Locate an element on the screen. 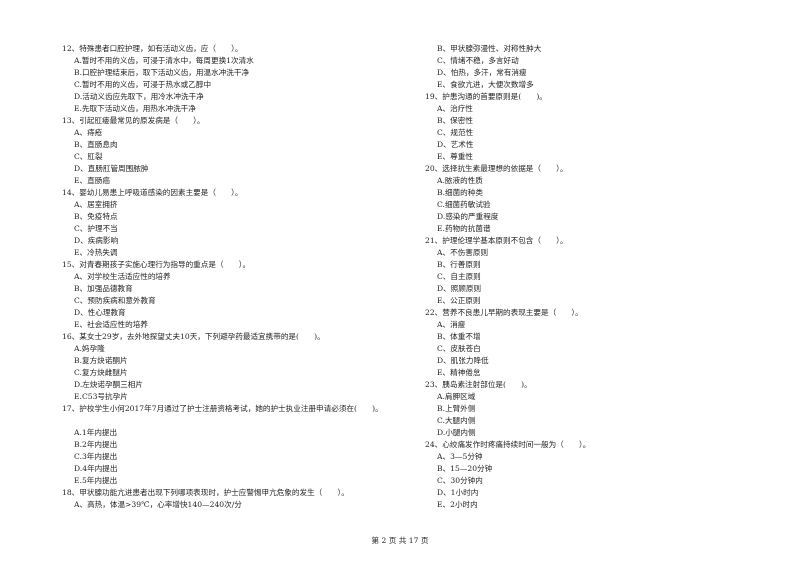 The width and height of the screenshot is (800, 565). page-footer: 第 2 页 共 17 页 is located at coordinates (400, 540).